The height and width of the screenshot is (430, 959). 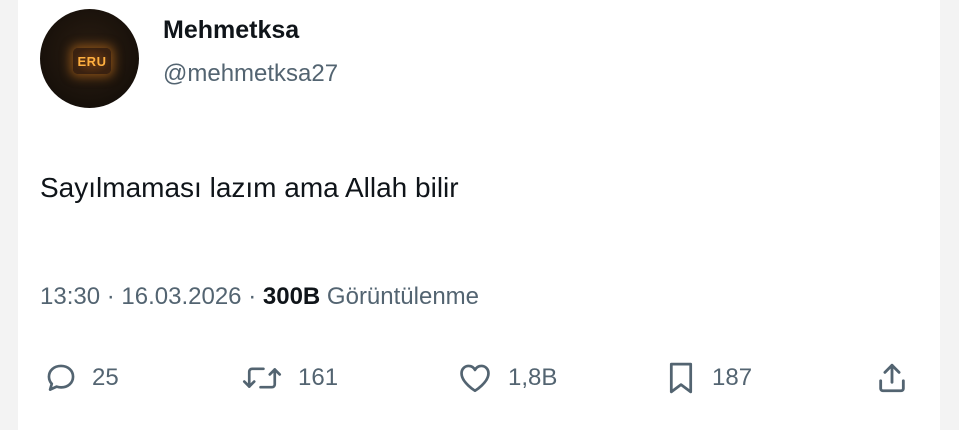 What do you see at coordinates (732, 377) in the screenshot?
I see `bookmark-count: 187` at bounding box center [732, 377].